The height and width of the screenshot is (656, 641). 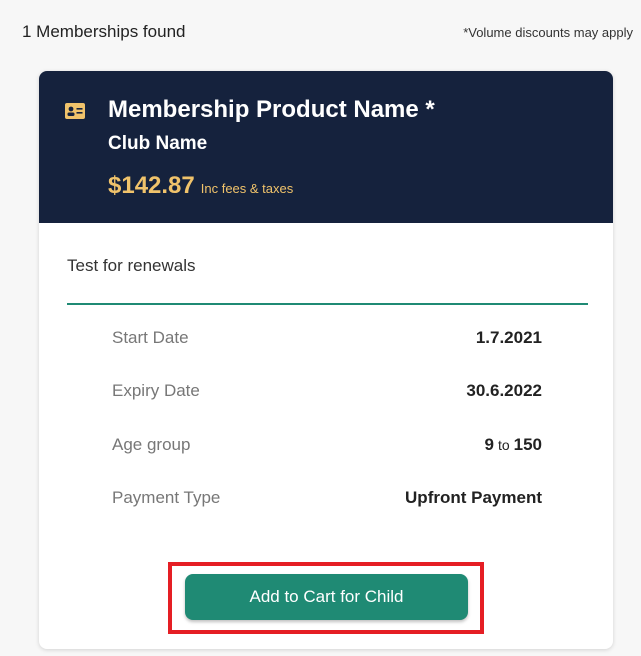 What do you see at coordinates (326, 597) in the screenshot?
I see `add-to-cart-for-child-button: Add to Cart for Child` at bounding box center [326, 597].